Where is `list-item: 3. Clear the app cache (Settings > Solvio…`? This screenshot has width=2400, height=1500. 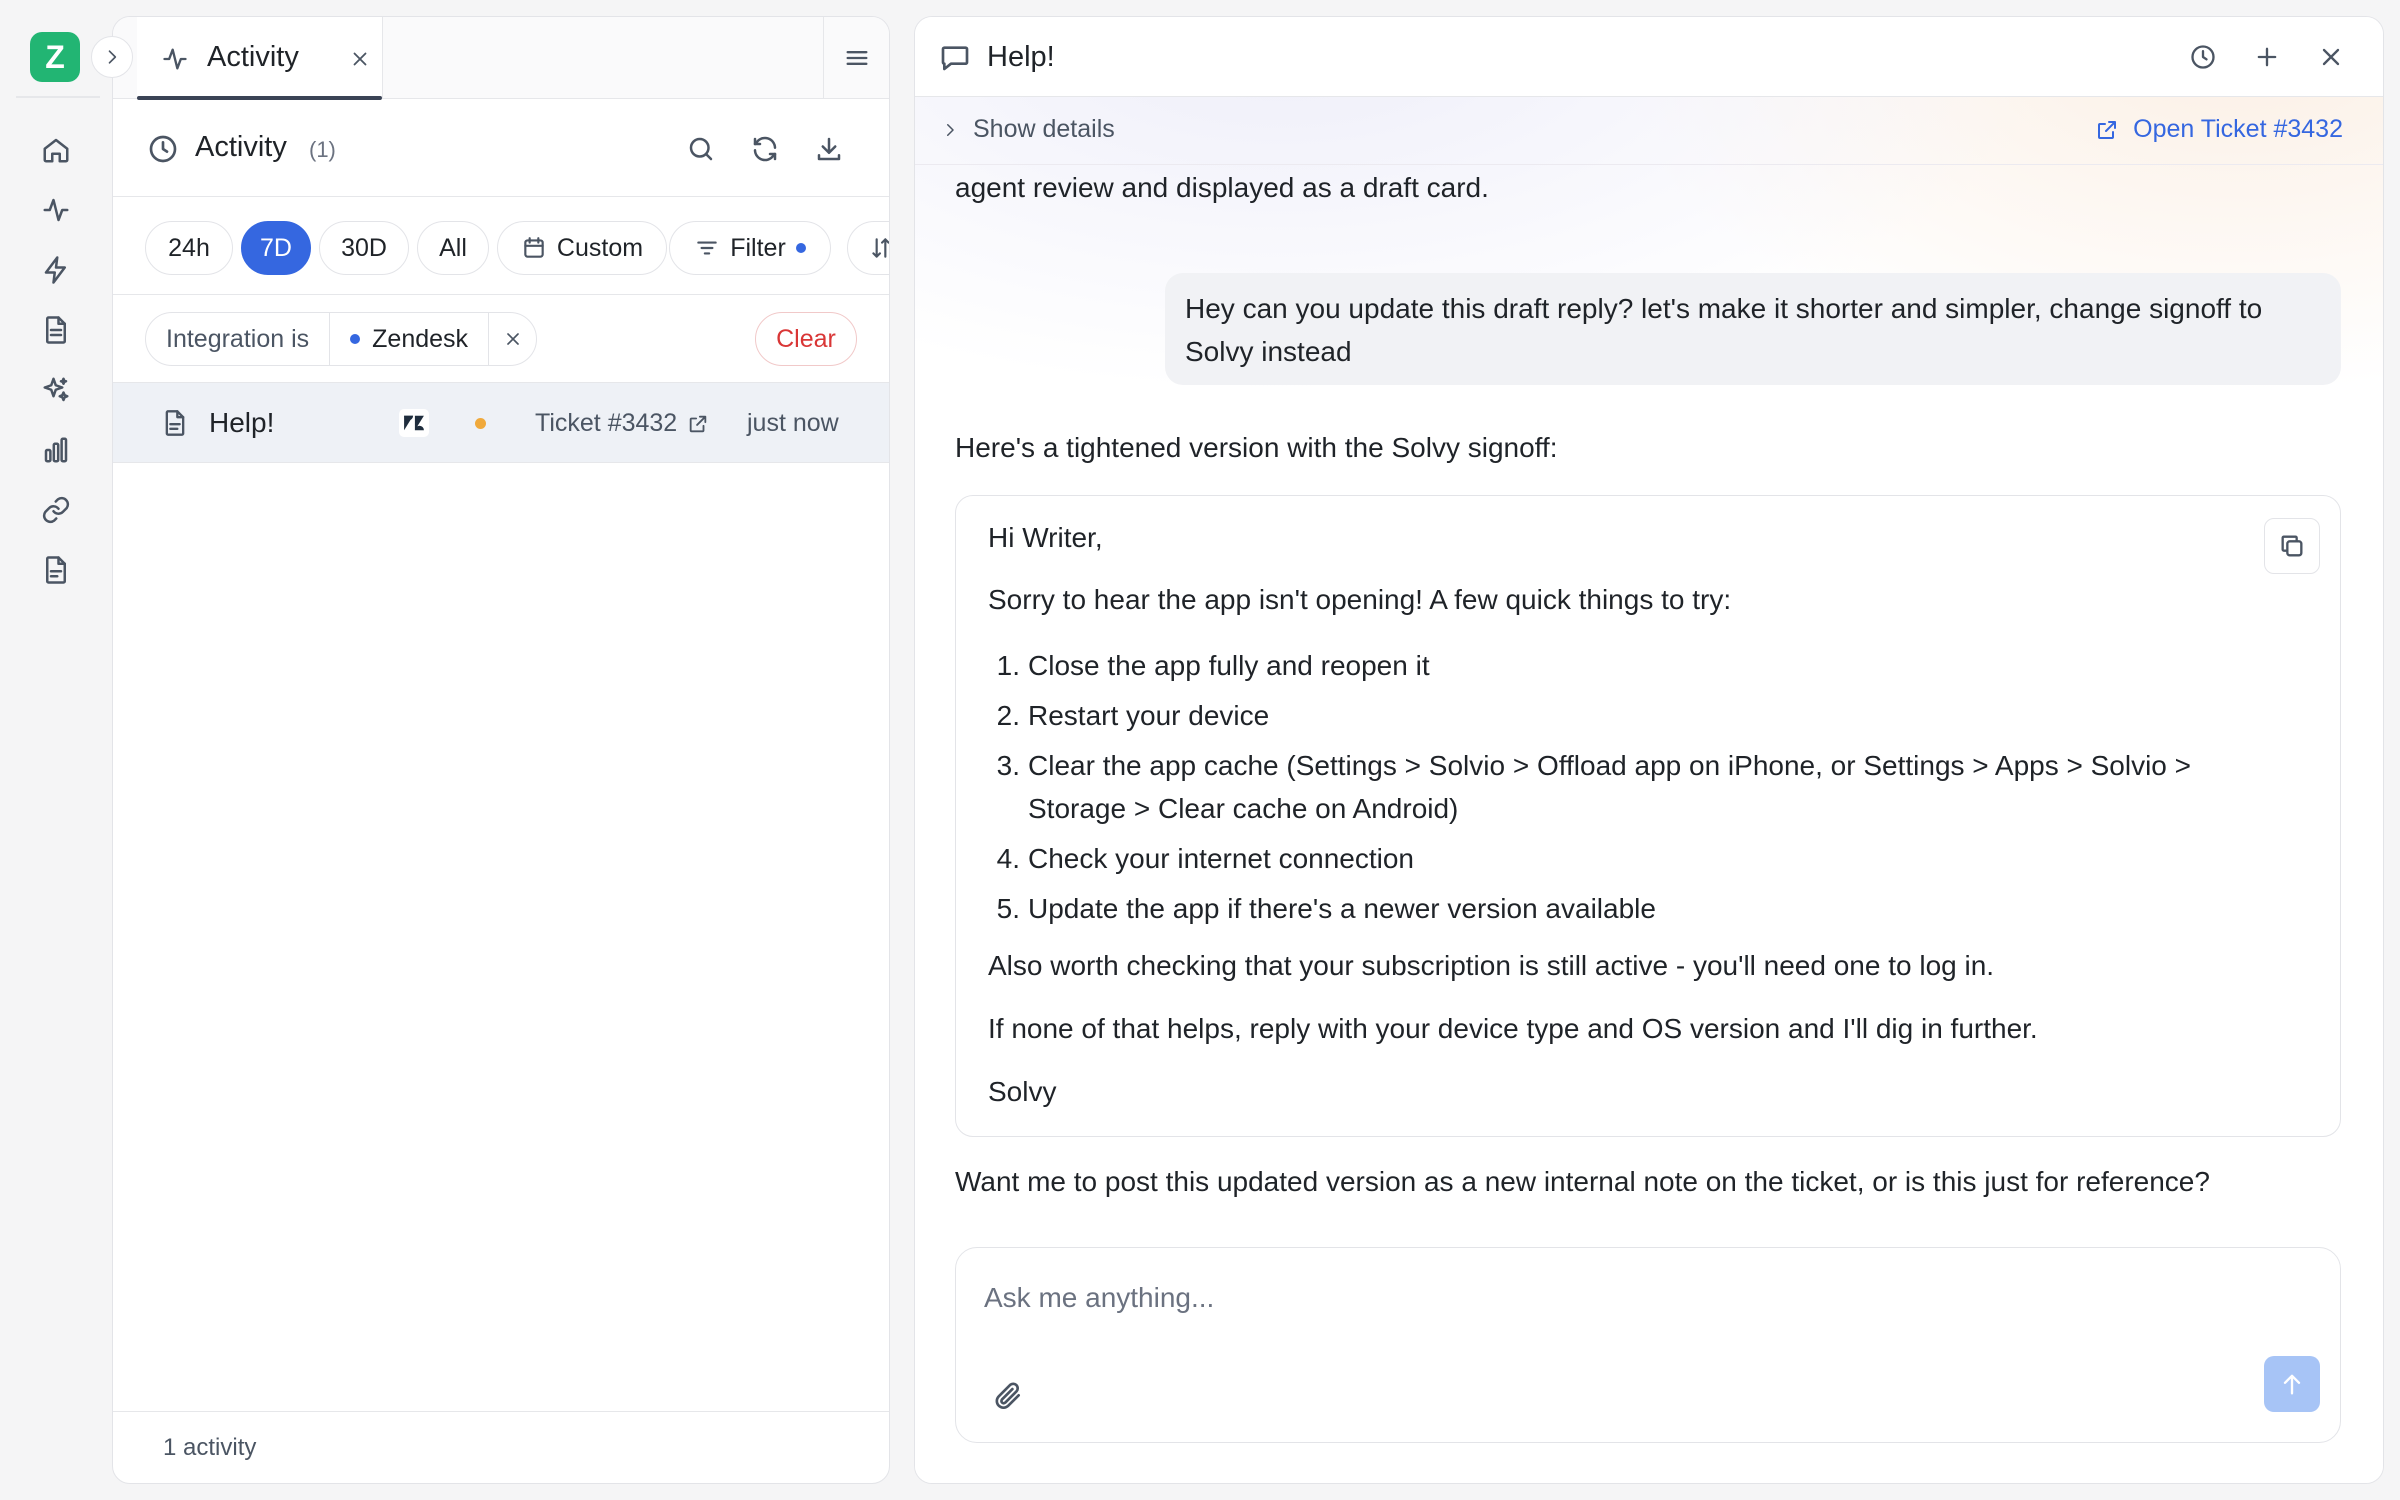 list-item: 3. Clear the app cache (Settings > Solvio… is located at coordinates (1633, 787).